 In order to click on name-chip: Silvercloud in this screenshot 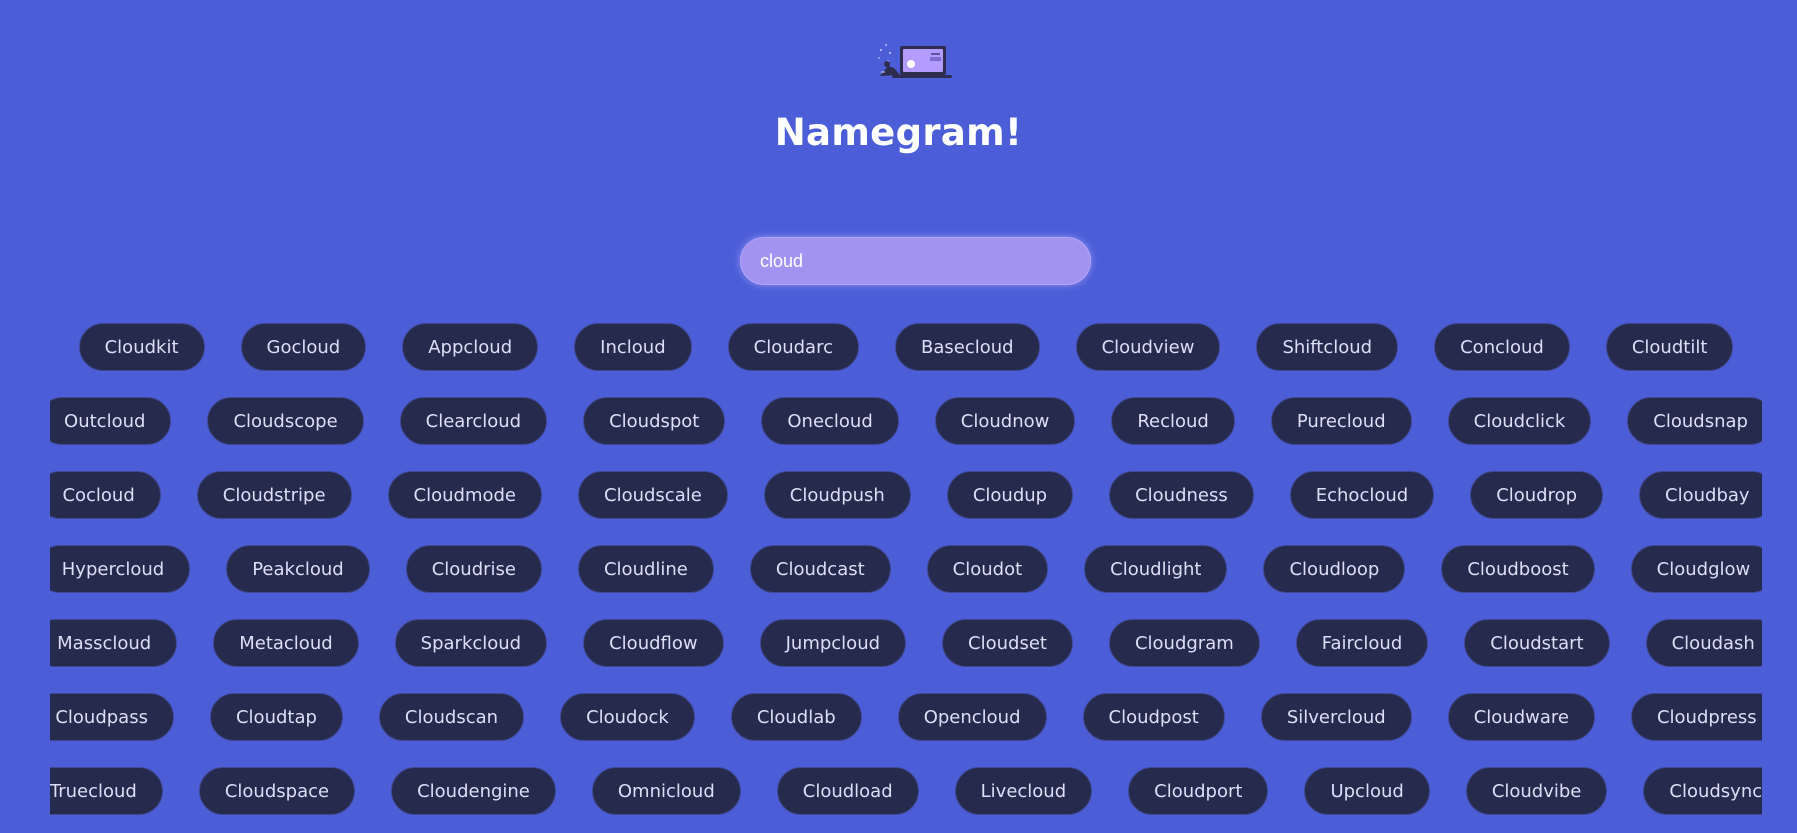, I will do `click(1336, 717)`.